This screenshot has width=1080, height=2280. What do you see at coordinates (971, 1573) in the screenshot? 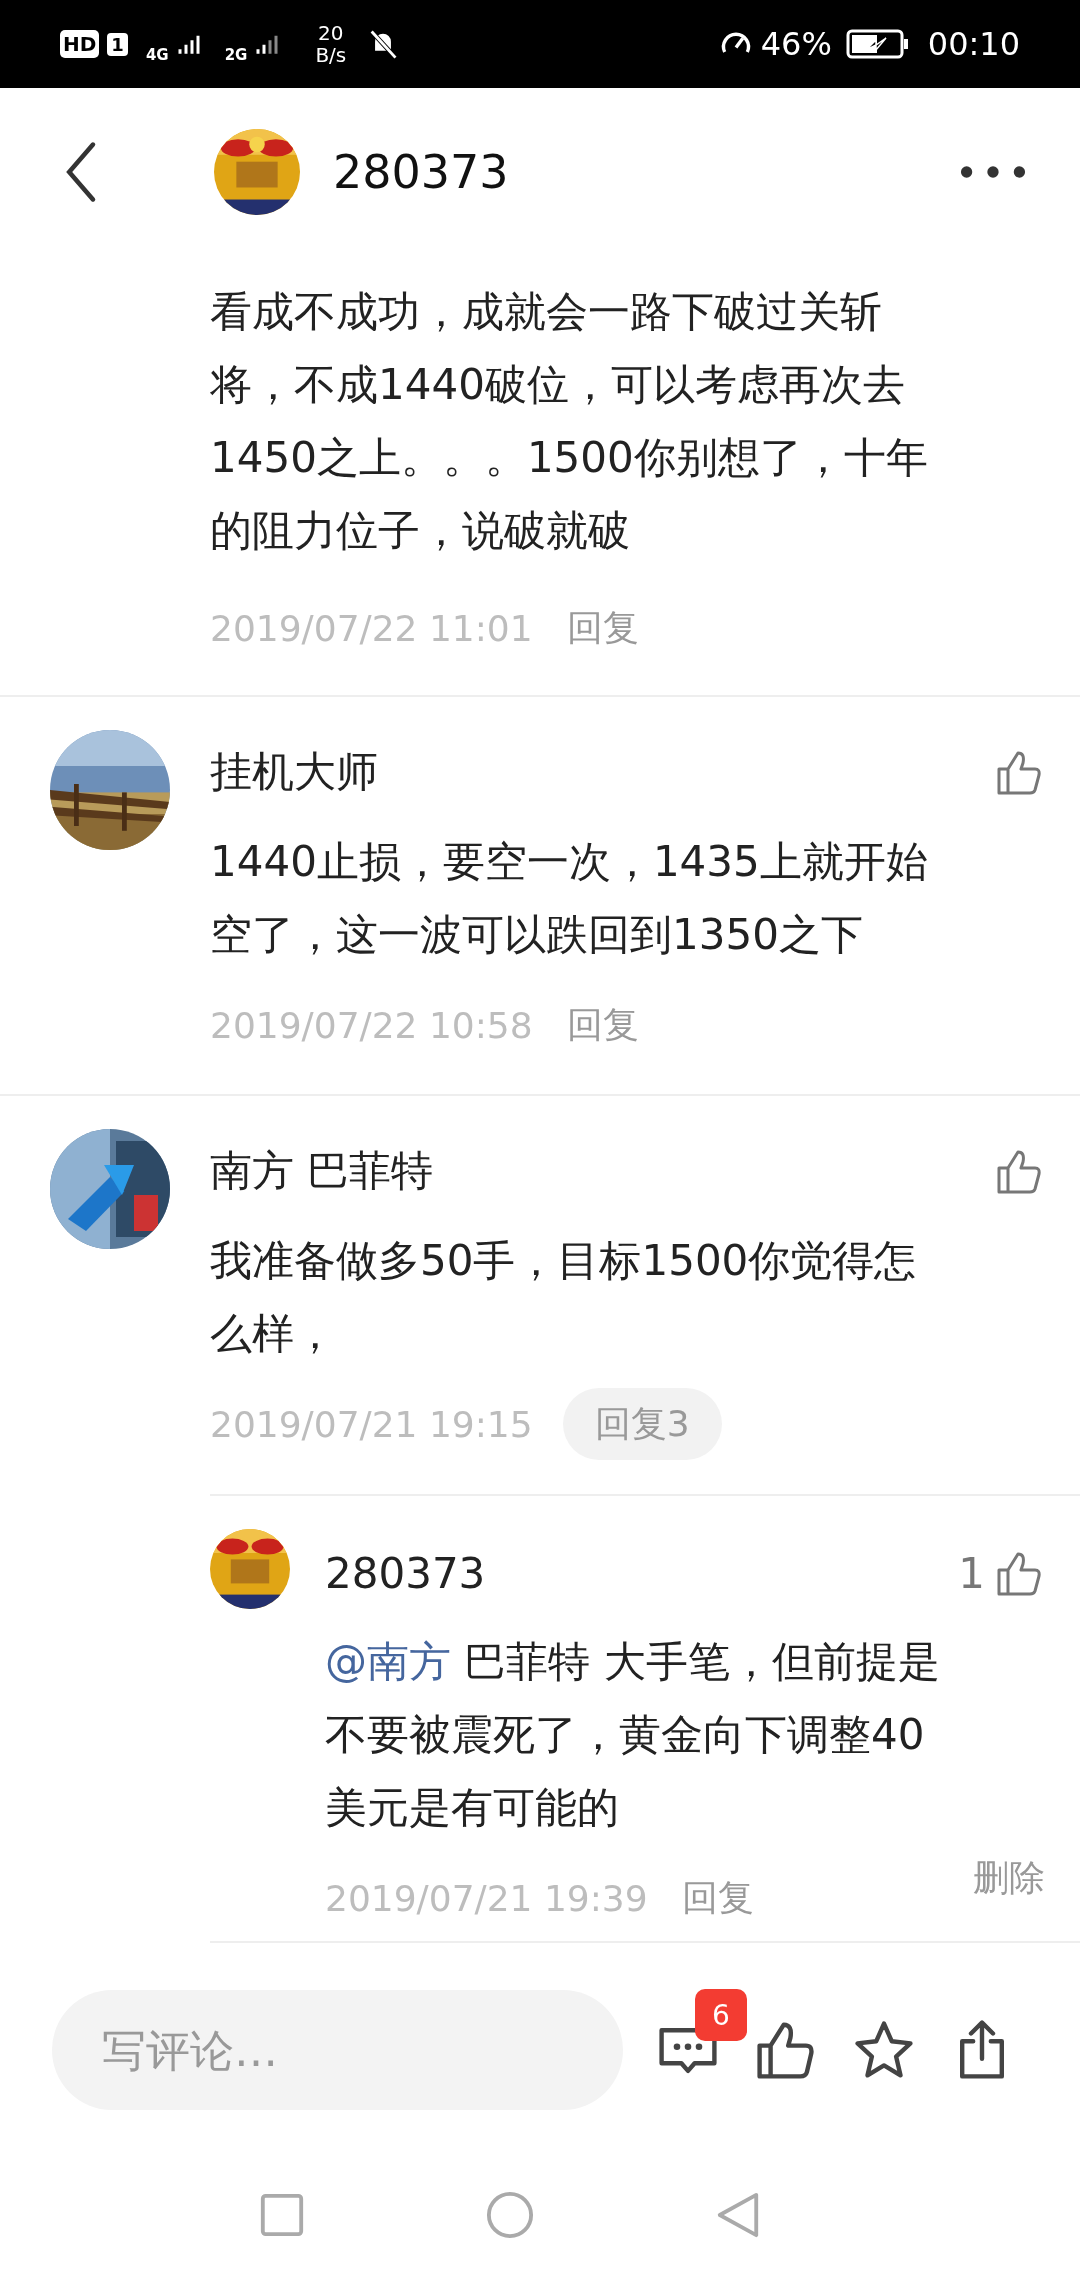
I see `like-count: 1` at bounding box center [971, 1573].